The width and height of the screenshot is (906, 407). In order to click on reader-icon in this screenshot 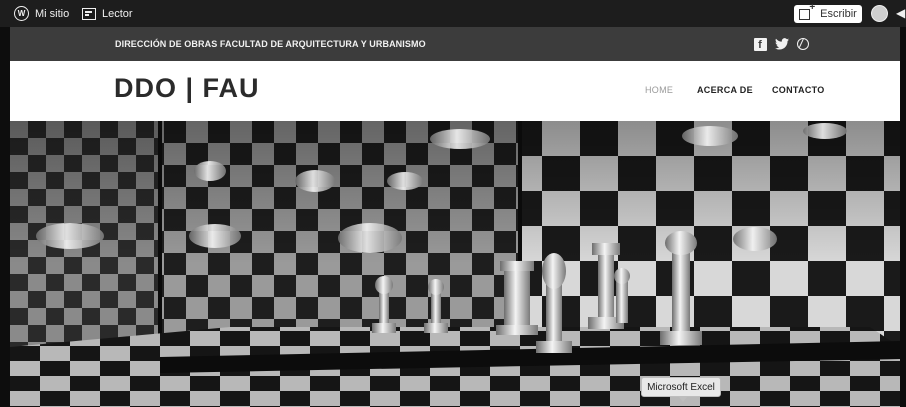, I will do `click(89, 13)`.